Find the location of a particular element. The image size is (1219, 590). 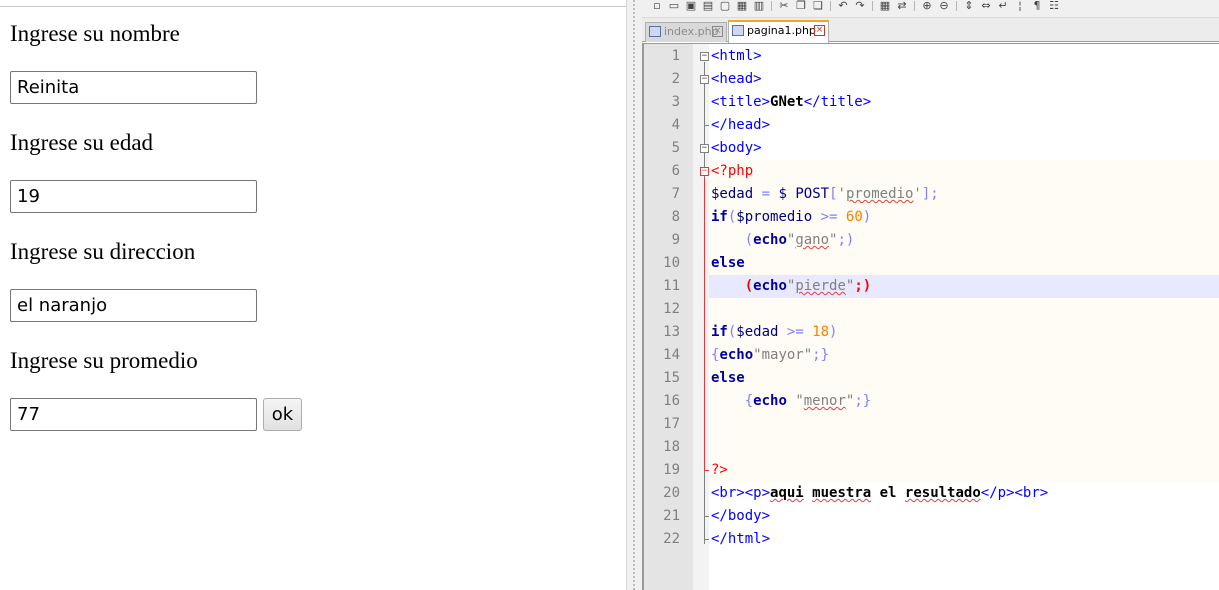

code-line: 4 </head> is located at coordinates (930, 125).